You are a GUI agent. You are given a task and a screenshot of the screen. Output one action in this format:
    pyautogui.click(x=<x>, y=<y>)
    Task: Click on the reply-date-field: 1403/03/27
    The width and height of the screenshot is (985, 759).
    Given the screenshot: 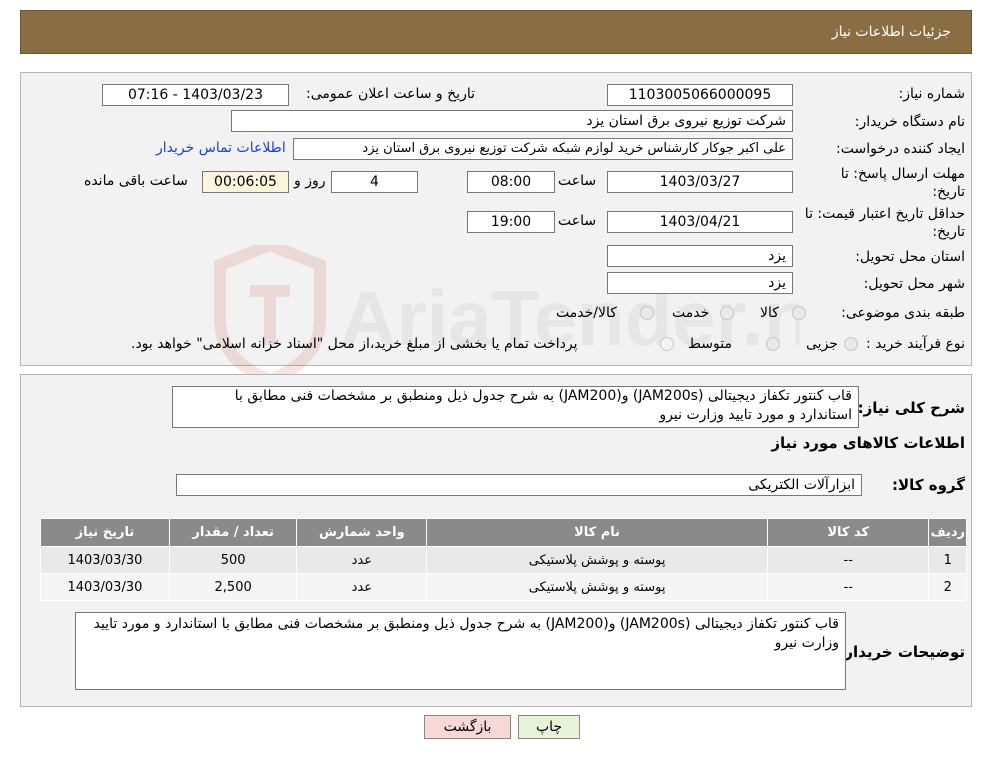 What is the action you would take?
    pyautogui.click(x=700, y=182)
    